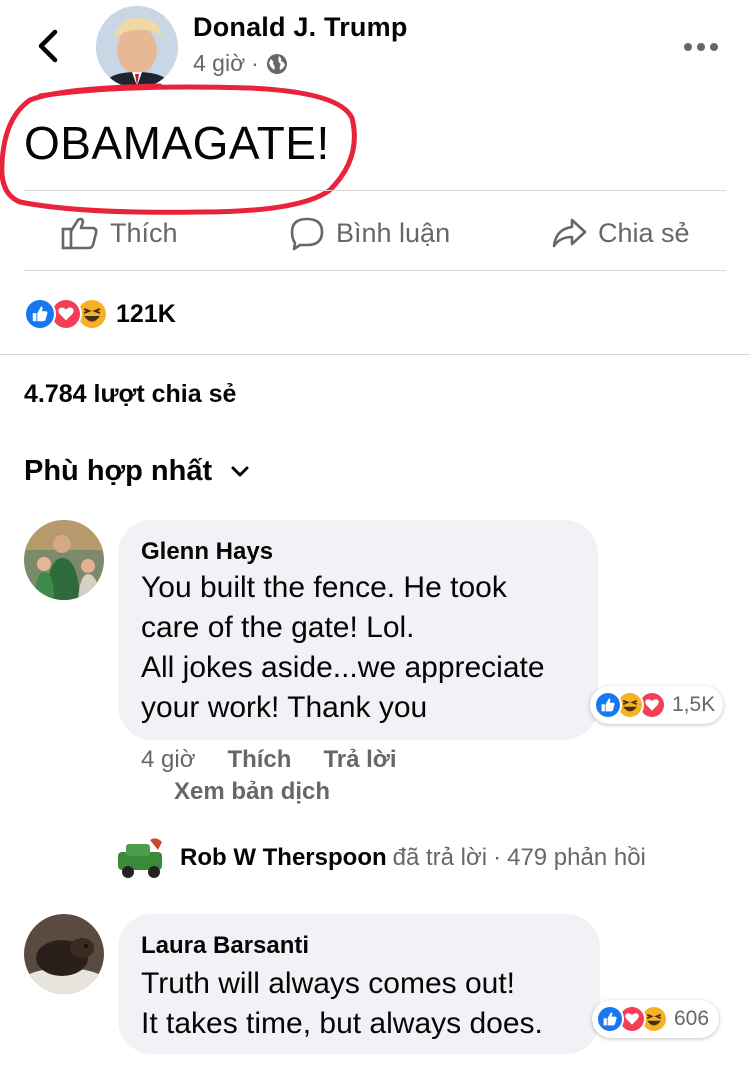 Image resolution: width=750 pixels, height=1067 pixels. I want to click on like-label: Thích, so click(144, 232).